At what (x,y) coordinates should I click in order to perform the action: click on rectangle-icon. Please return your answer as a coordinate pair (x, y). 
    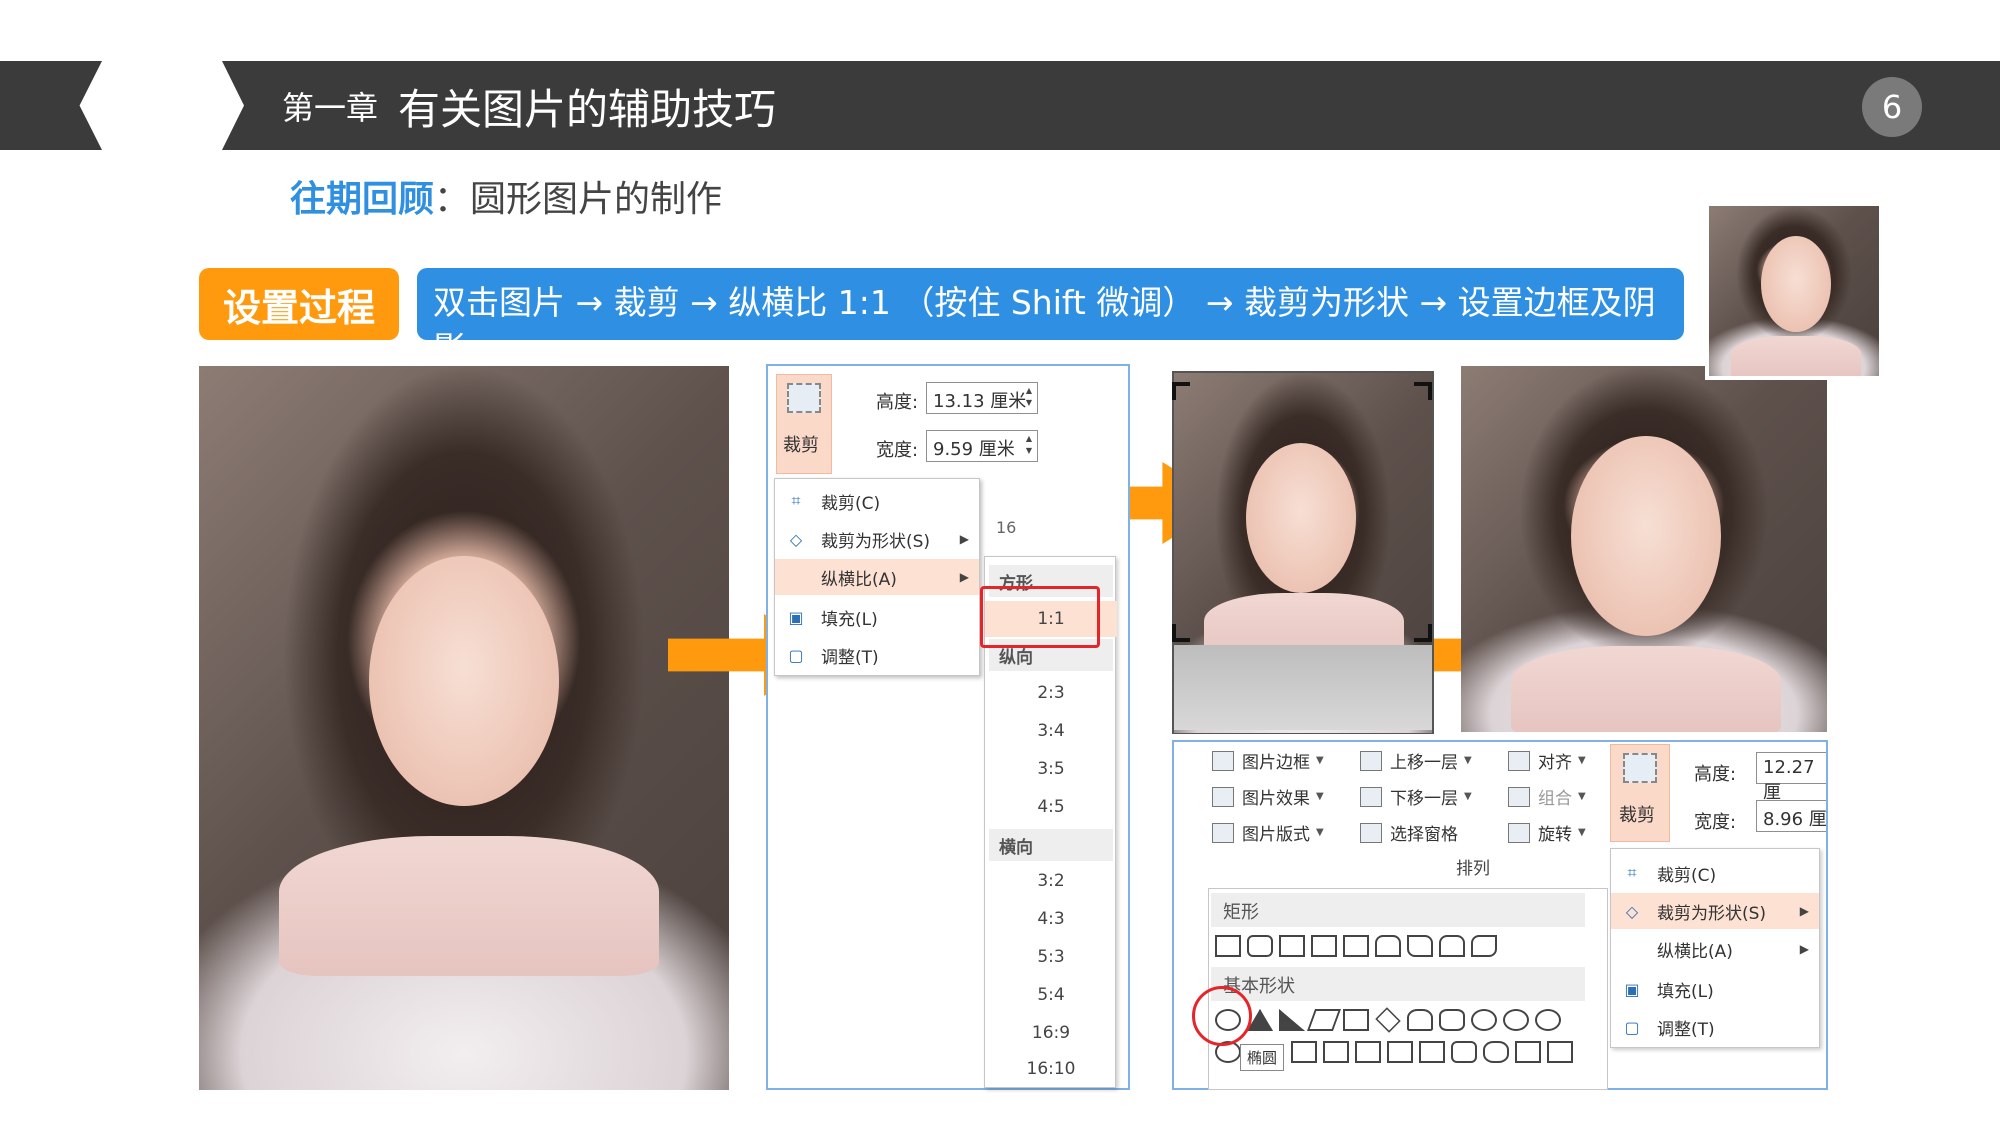
    Looking at the image, I should click on (1228, 946).